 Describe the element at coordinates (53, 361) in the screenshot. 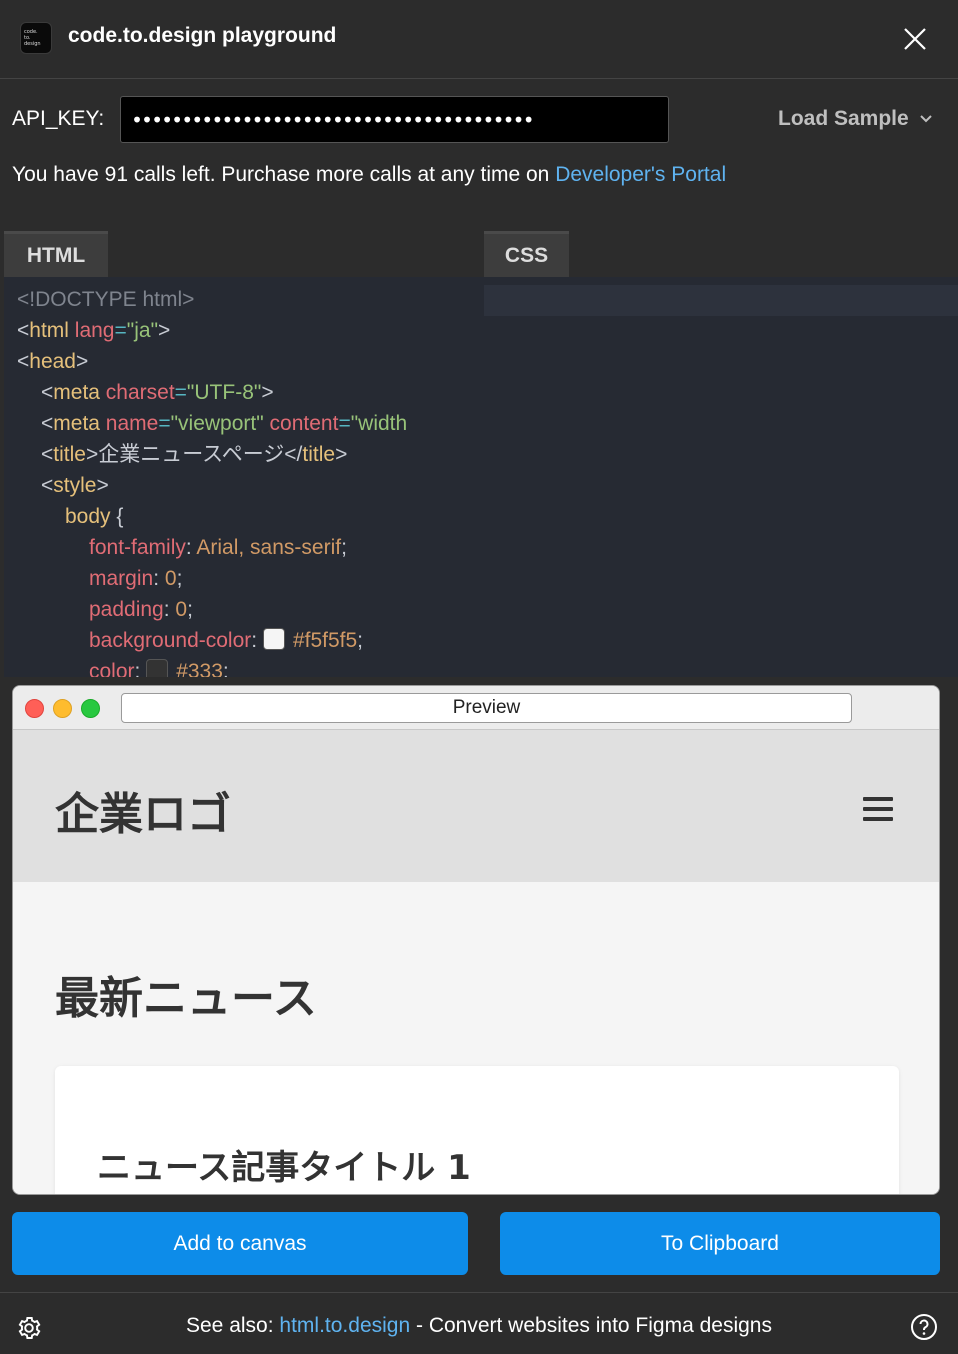

I see `code-line: <head>` at that location.